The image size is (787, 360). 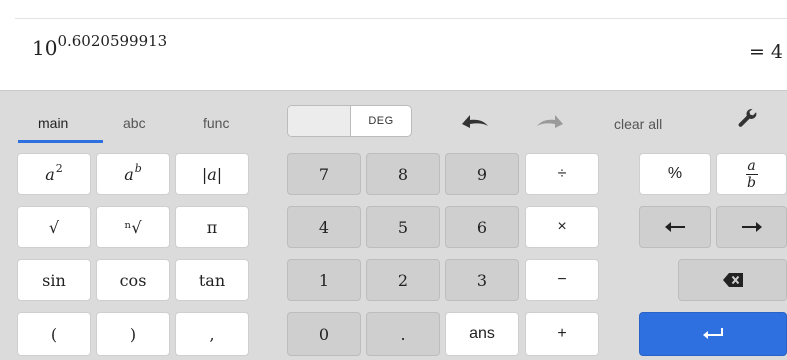 I want to click on key-cursor-left, so click(x=675, y=227).